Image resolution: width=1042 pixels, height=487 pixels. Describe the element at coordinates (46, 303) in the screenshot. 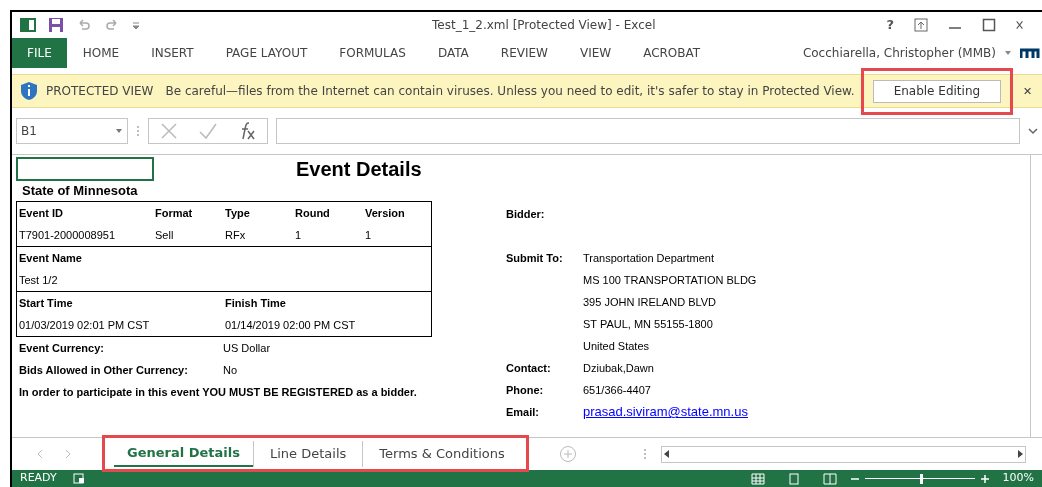

I see `column-header: Start Time` at that location.